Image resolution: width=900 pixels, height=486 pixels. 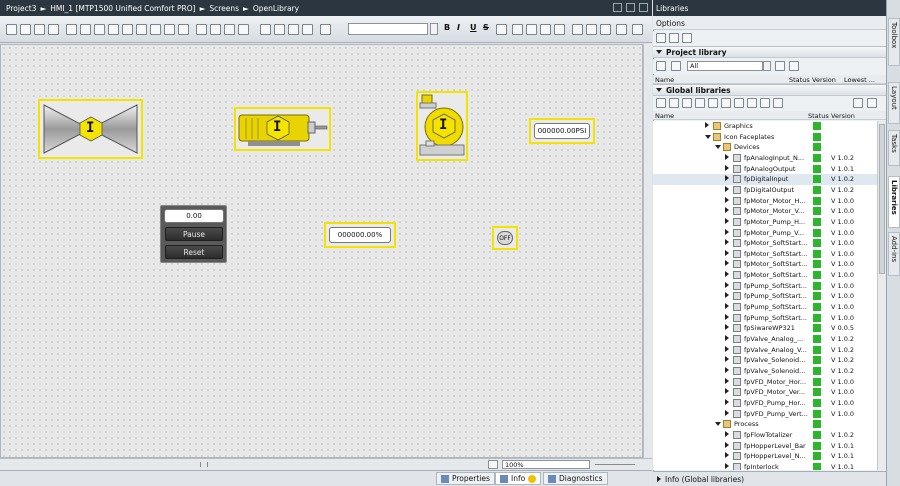 What do you see at coordinates (276, 8) in the screenshot?
I see `breadcrumb-screen: OpenLibrary` at bounding box center [276, 8].